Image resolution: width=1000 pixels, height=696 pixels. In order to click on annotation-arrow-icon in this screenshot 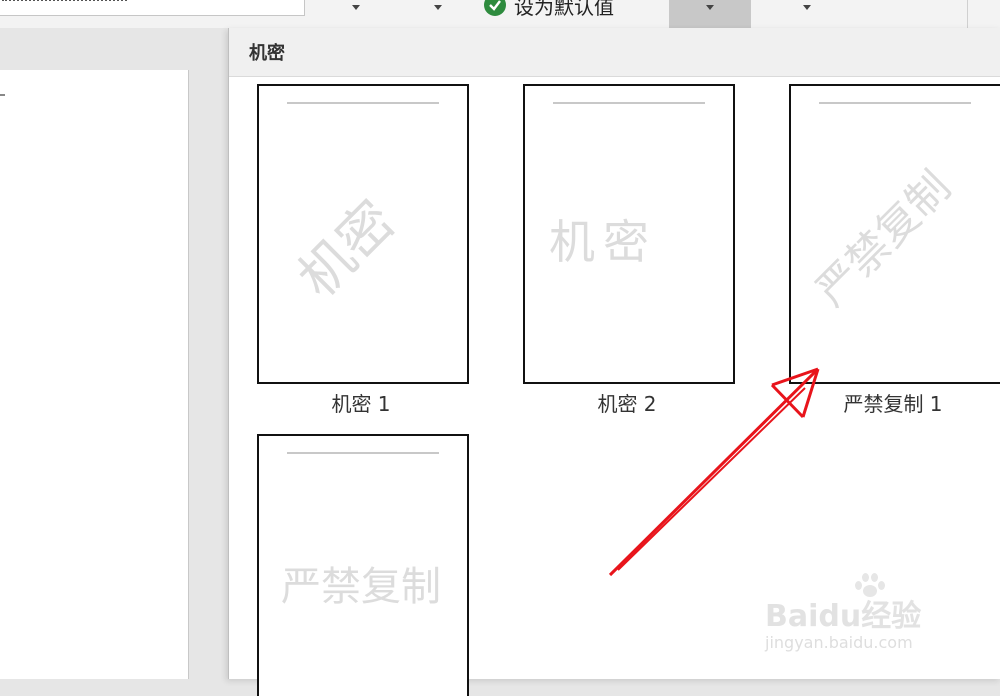, I will do `click(714, 472)`.